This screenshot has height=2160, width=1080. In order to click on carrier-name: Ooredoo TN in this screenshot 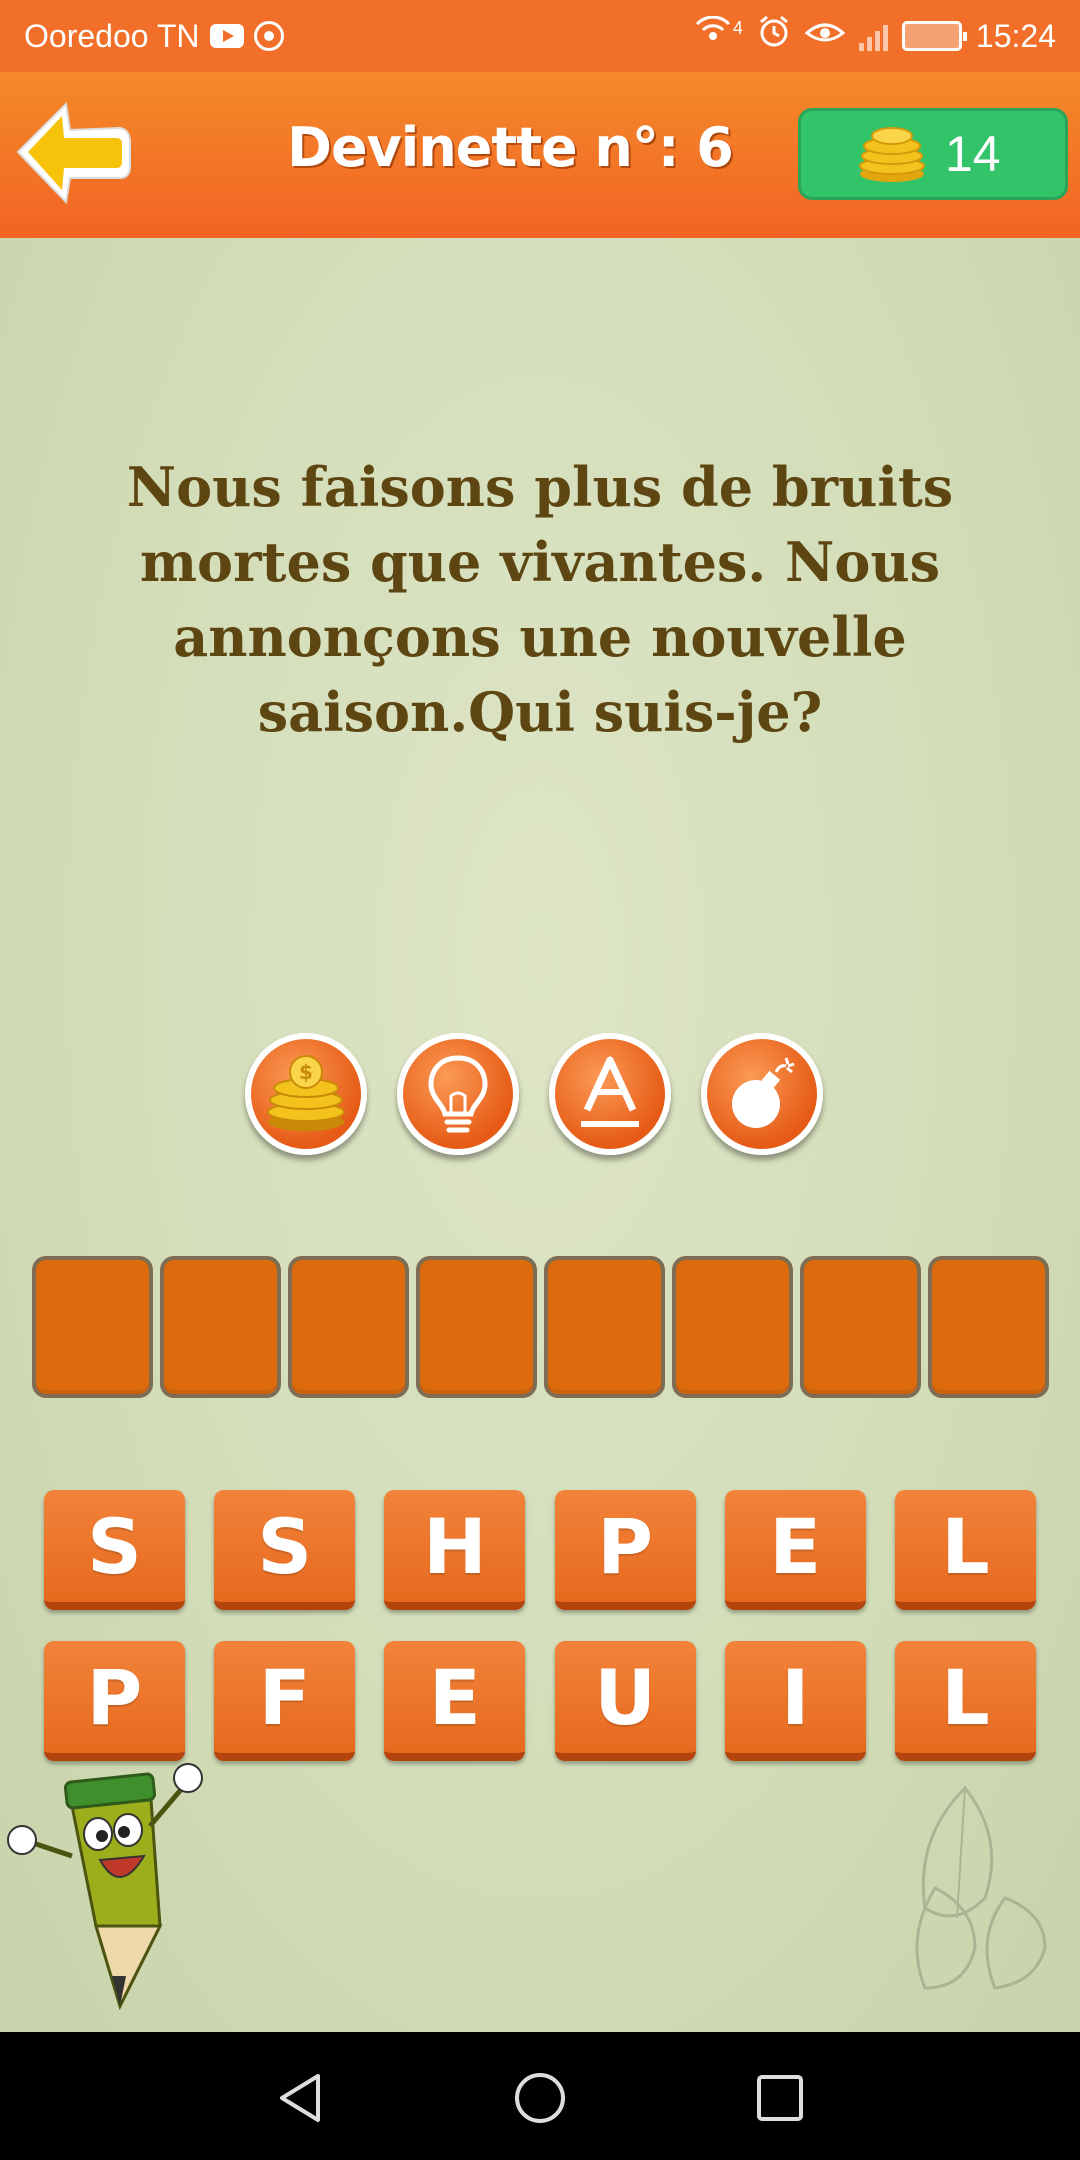, I will do `click(112, 35)`.